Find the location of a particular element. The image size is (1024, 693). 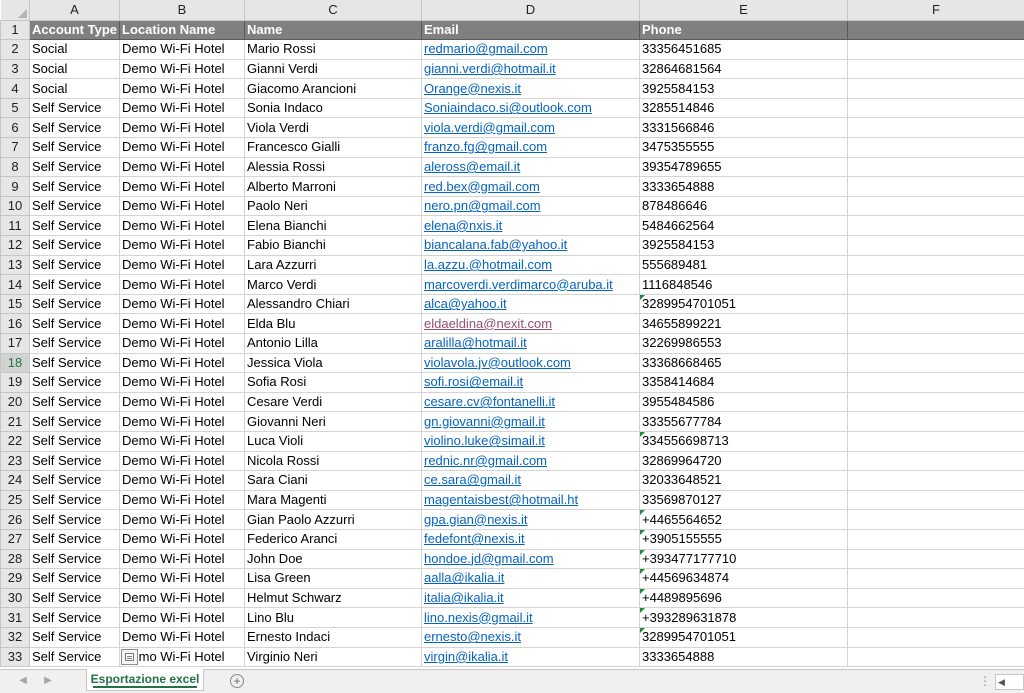

cell-email-link: eldaeldina@nexit.com is located at coordinates (530, 323).